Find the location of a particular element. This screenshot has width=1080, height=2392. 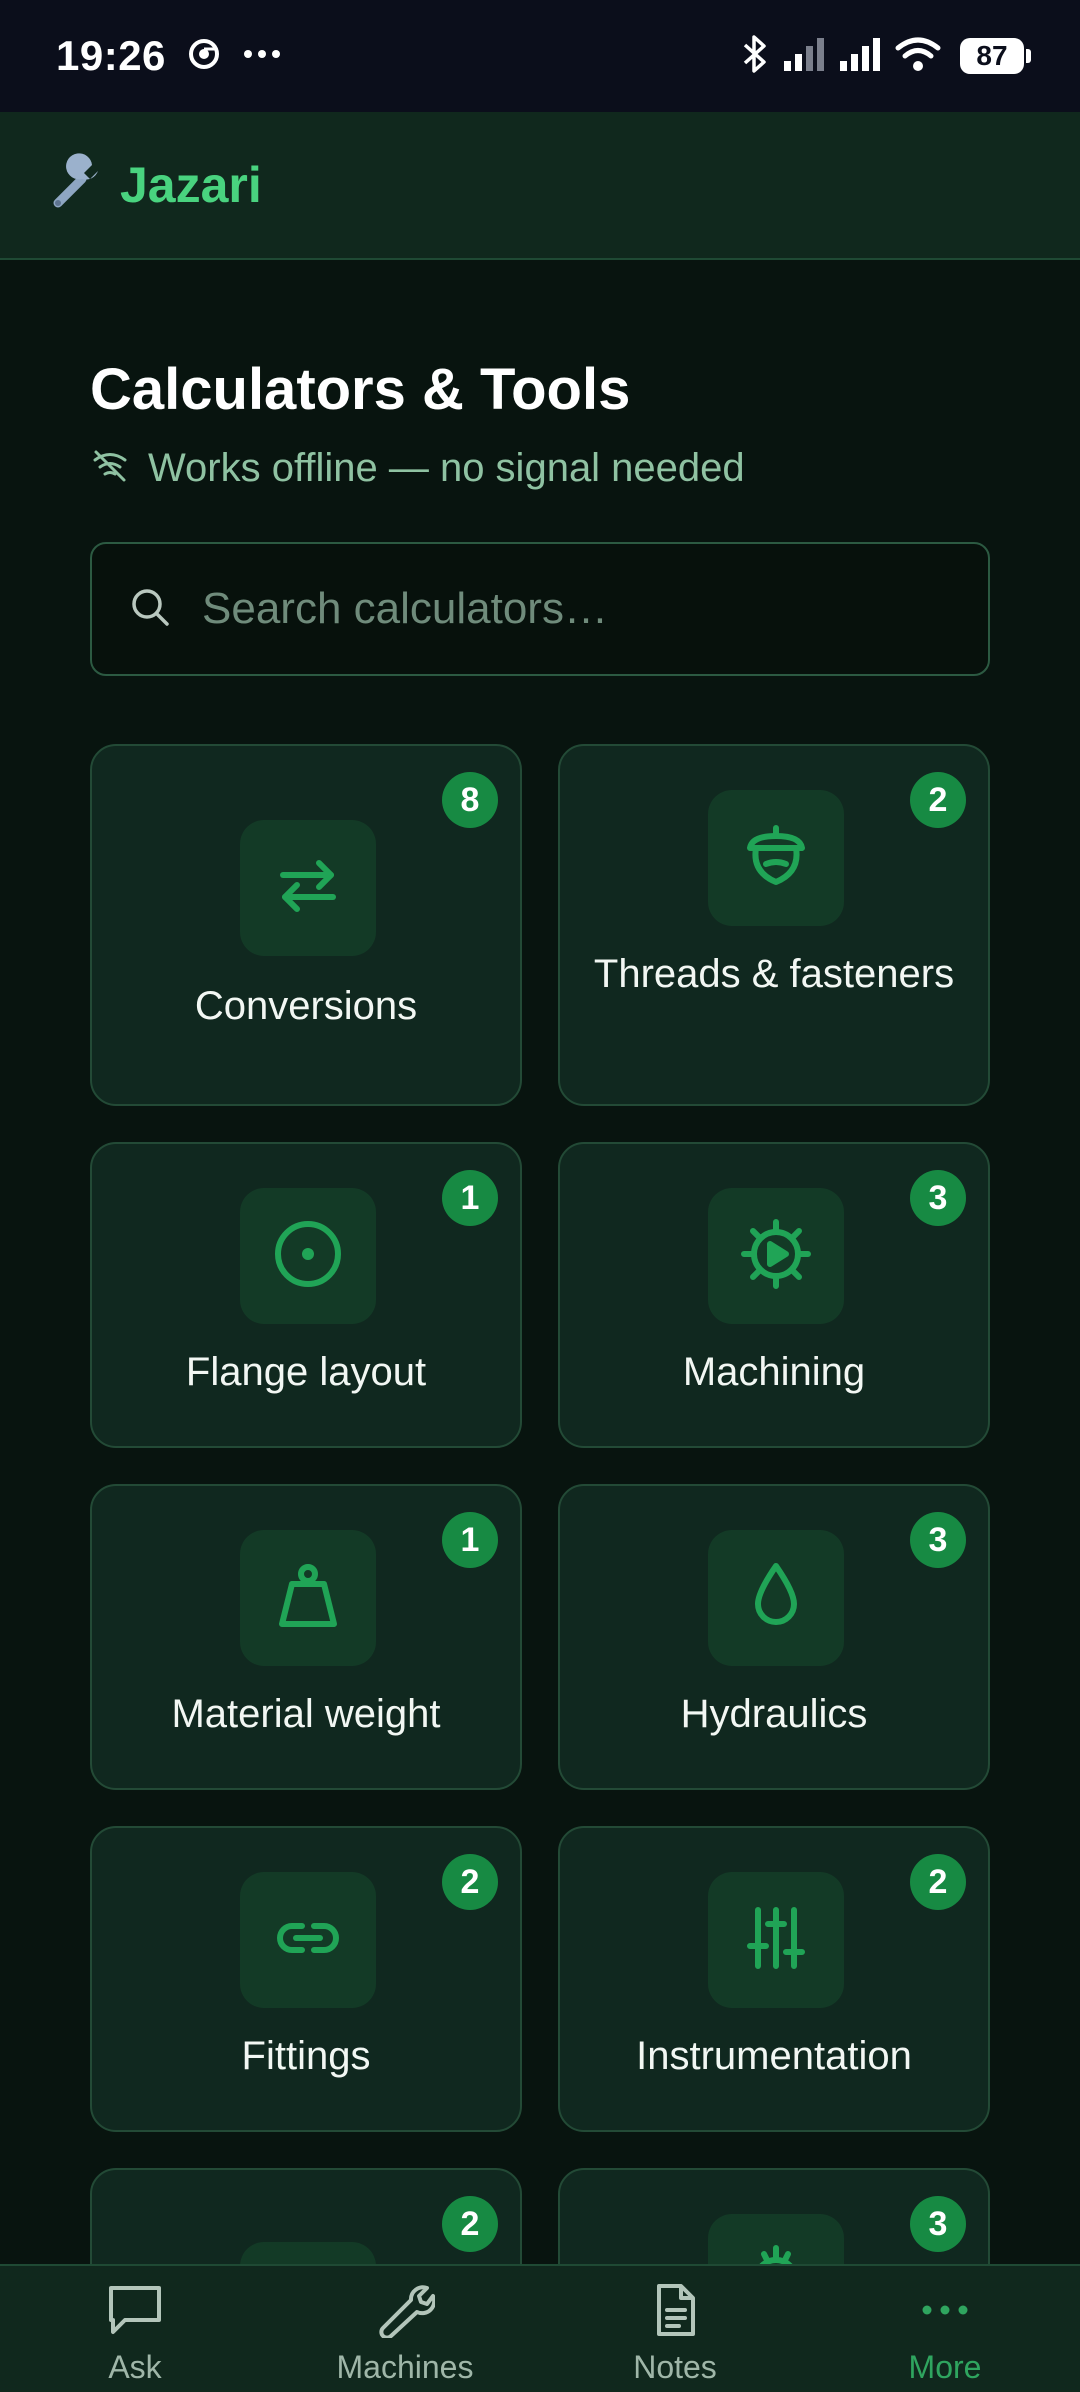

tile-threads-fasteners: Threads & fasteners 2 is located at coordinates (774, 925).